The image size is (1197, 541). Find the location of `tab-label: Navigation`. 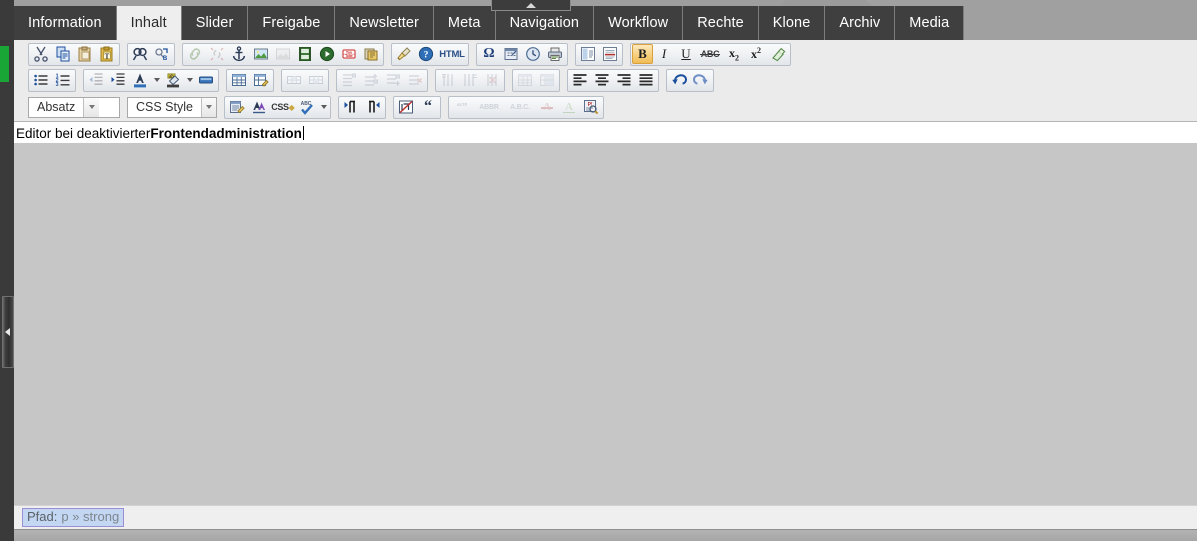

tab-label: Navigation is located at coordinates (544, 23).